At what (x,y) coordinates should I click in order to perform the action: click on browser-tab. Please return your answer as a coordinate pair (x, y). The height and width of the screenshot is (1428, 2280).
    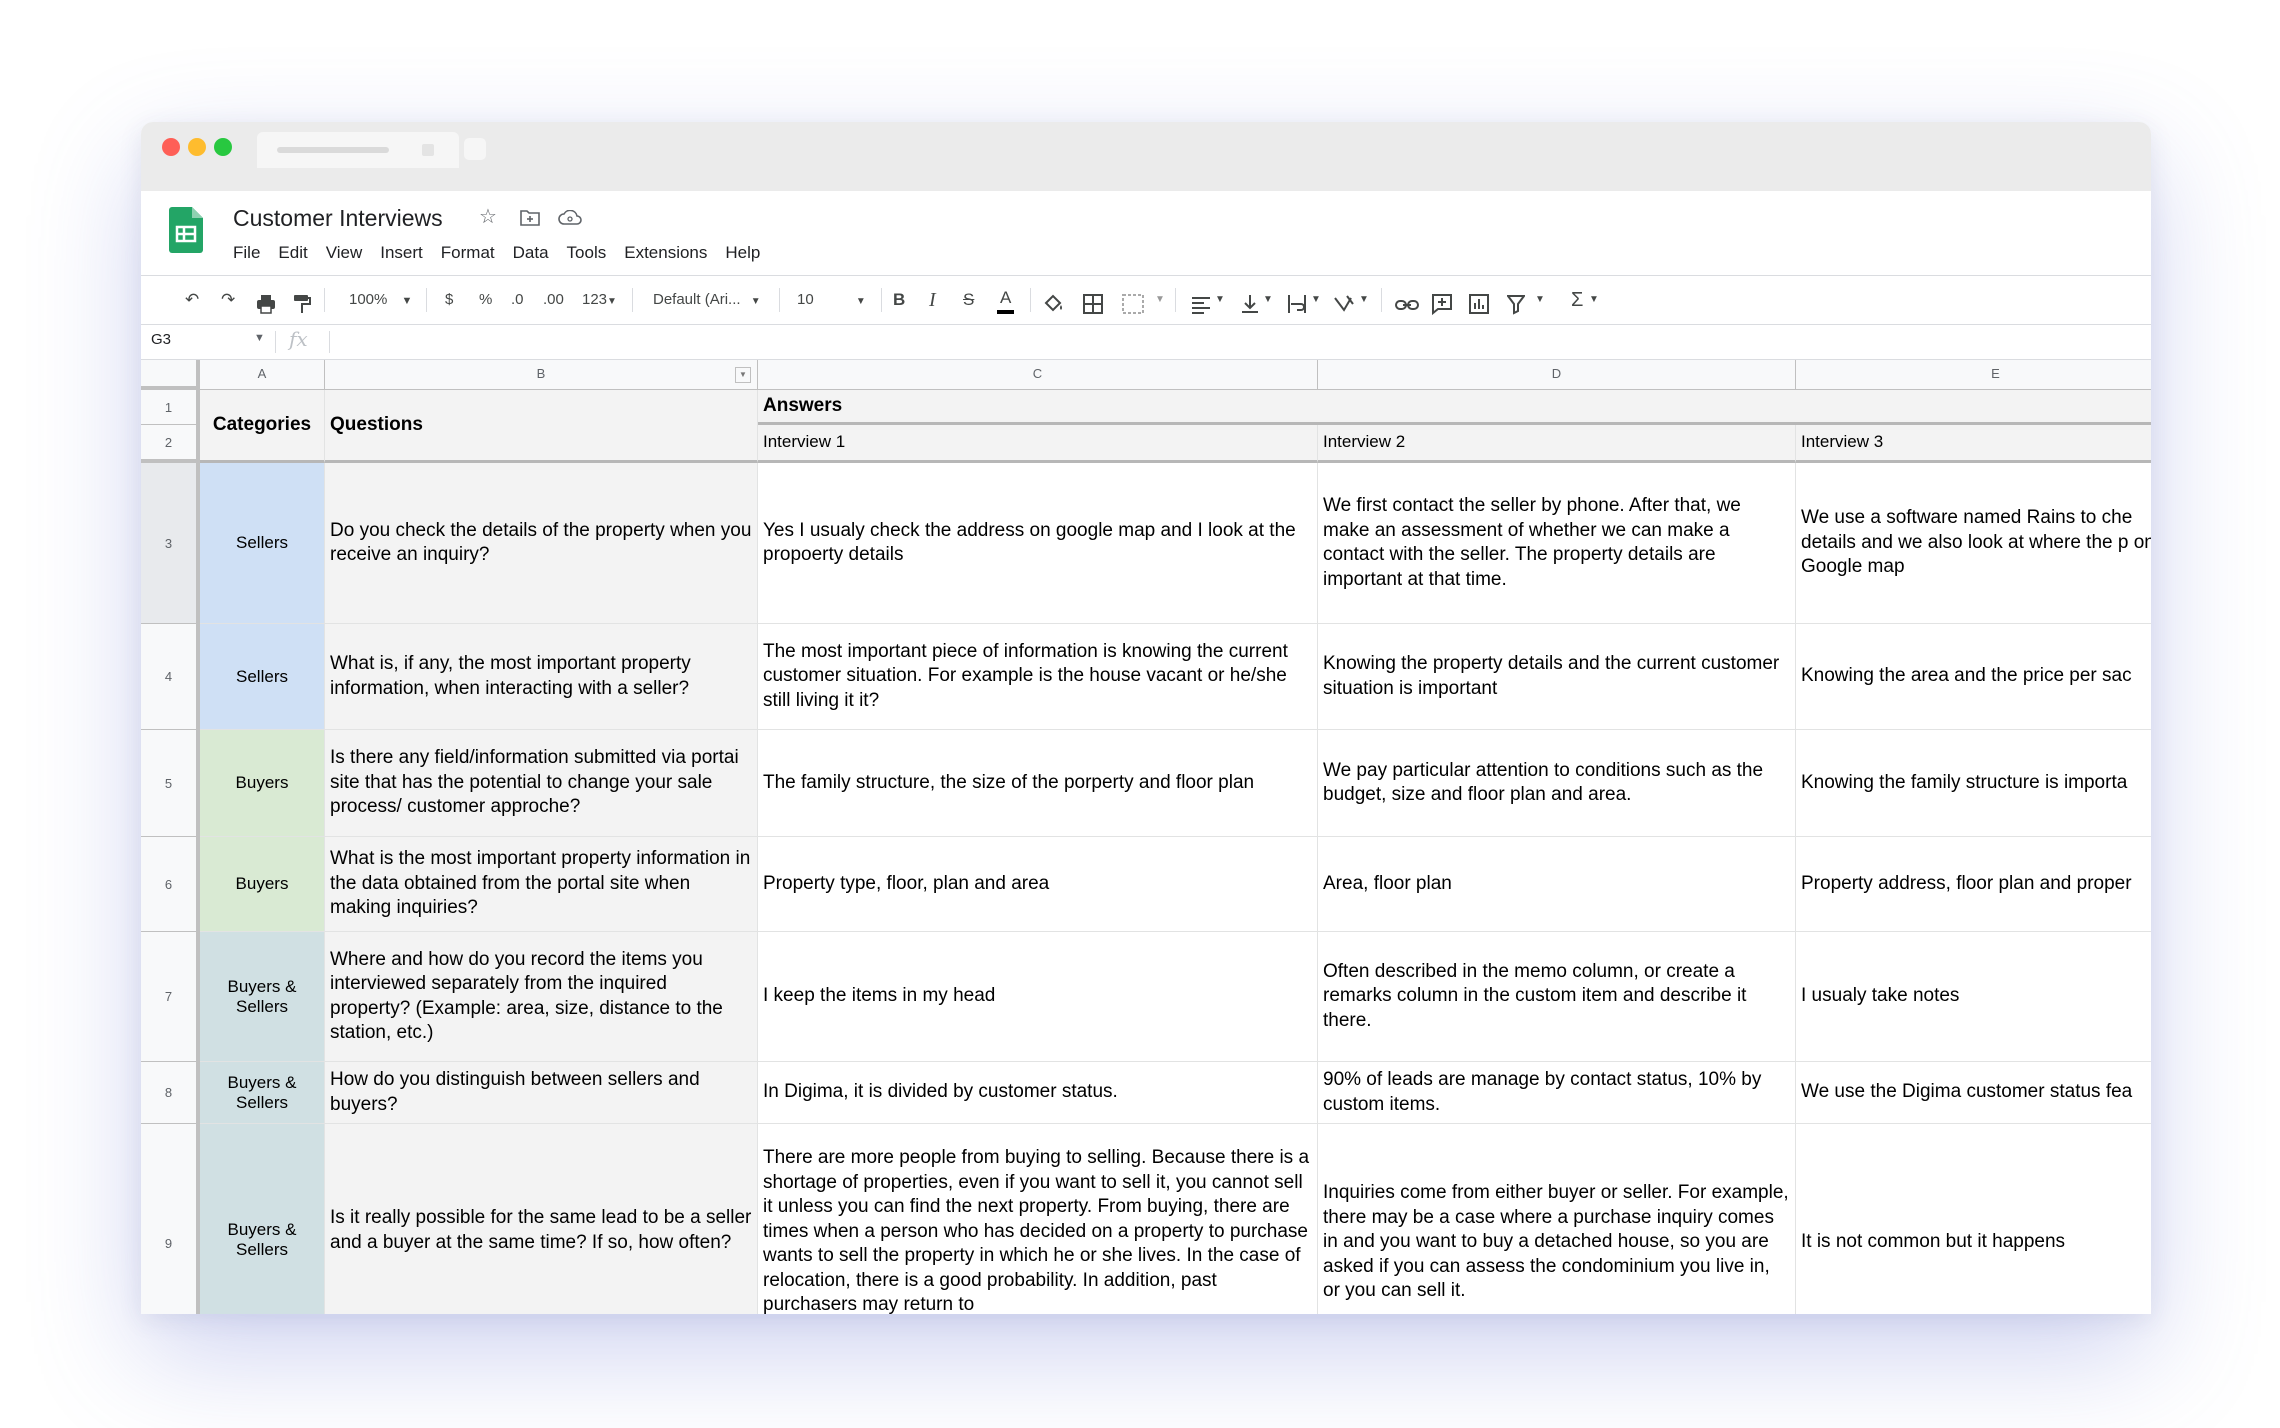
    Looking at the image, I should click on (358, 150).